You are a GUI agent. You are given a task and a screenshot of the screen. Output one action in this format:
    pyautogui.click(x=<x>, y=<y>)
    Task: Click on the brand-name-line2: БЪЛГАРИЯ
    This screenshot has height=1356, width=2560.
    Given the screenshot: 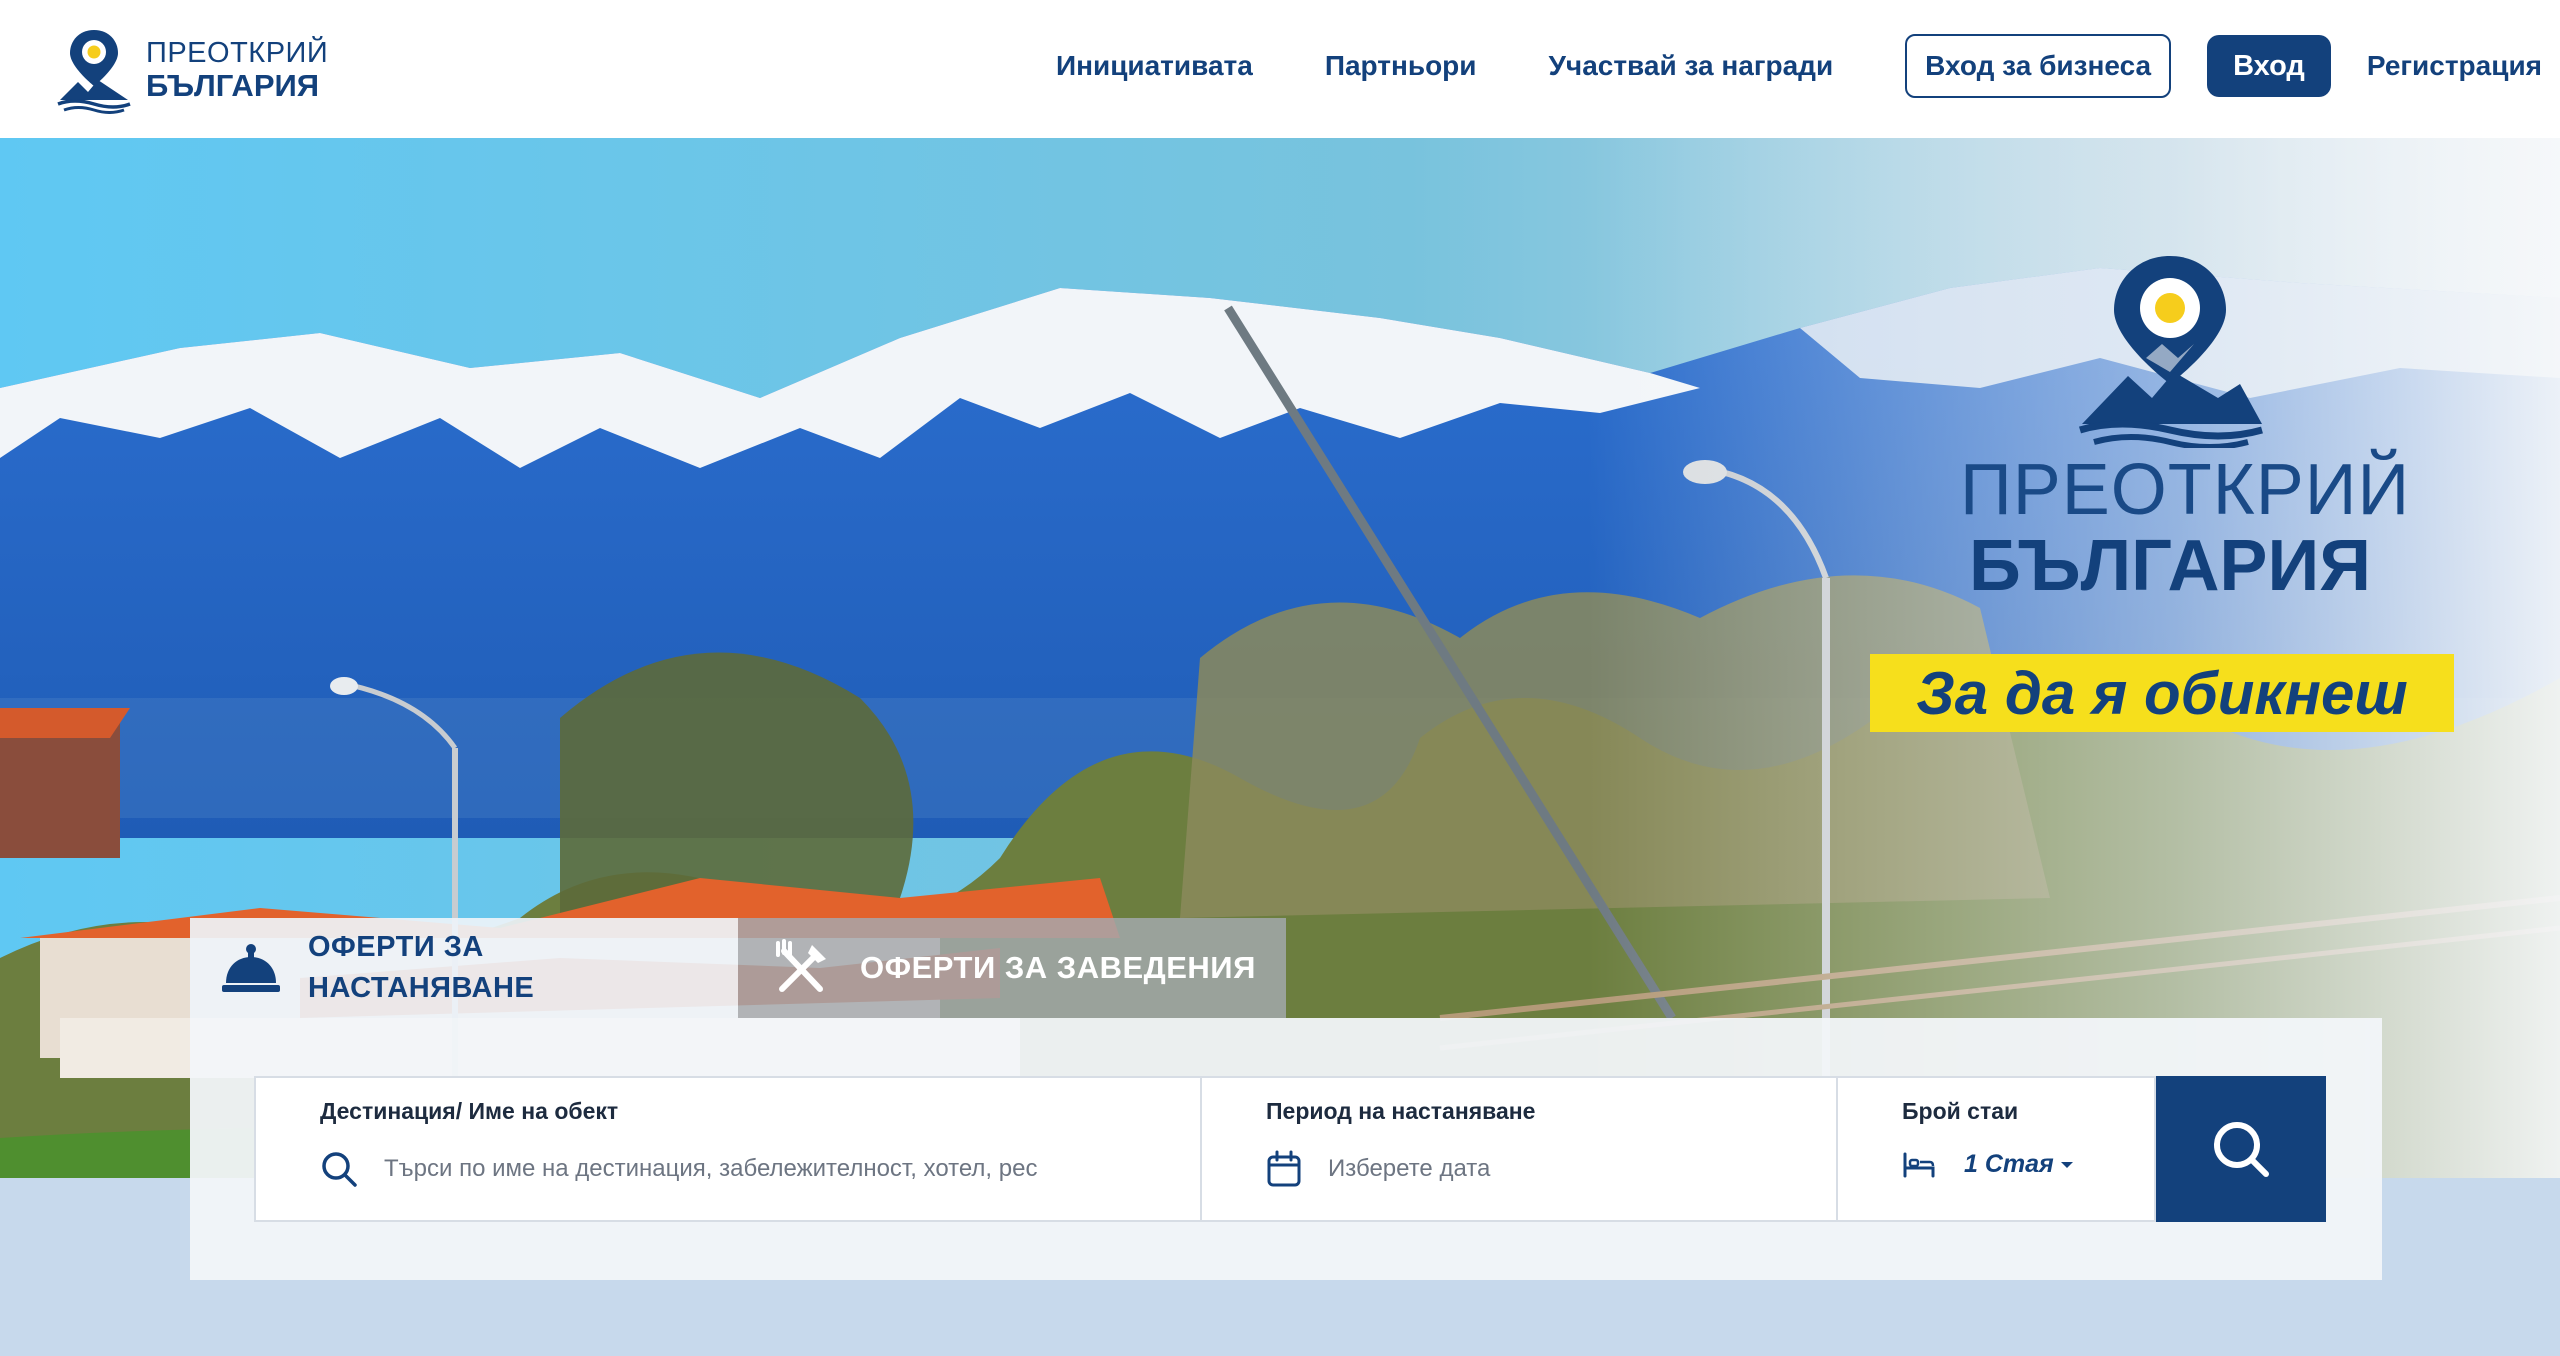 What is the action you would take?
    pyautogui.click(x=233, y=85)
    